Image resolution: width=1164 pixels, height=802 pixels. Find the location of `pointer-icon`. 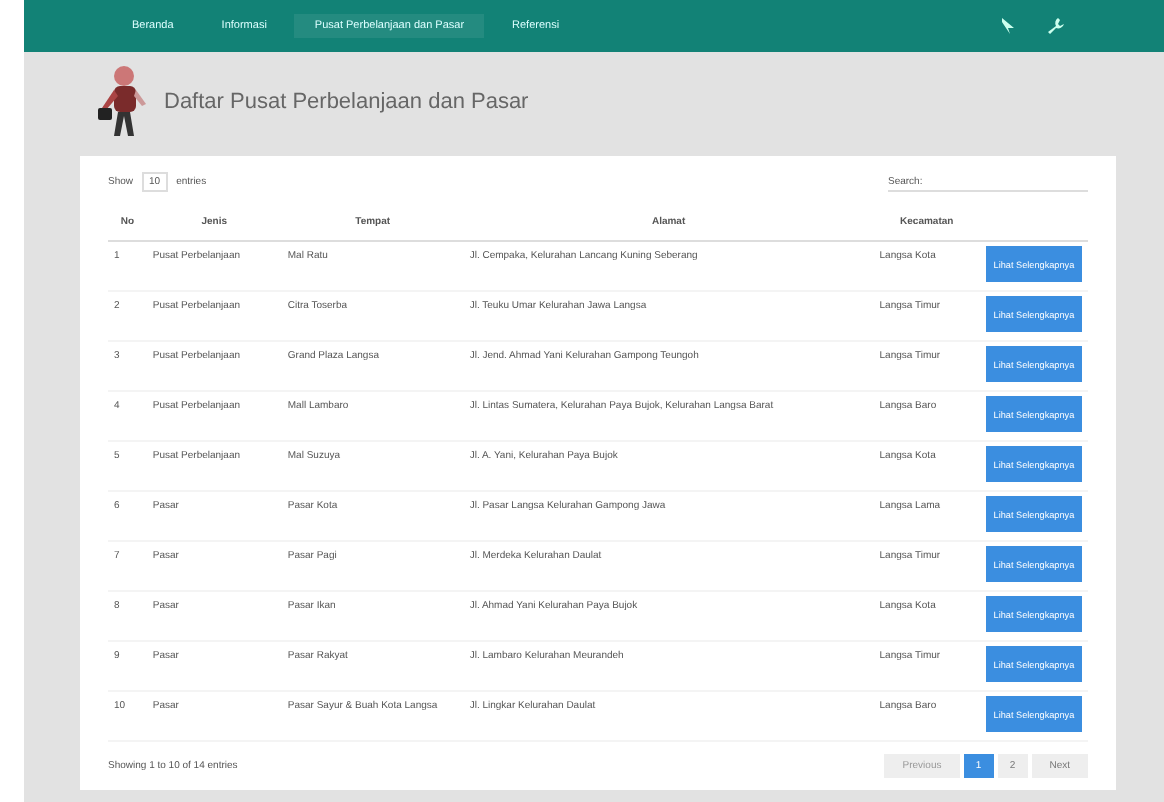

pointer-icon is located at coordinates (1008, 26).